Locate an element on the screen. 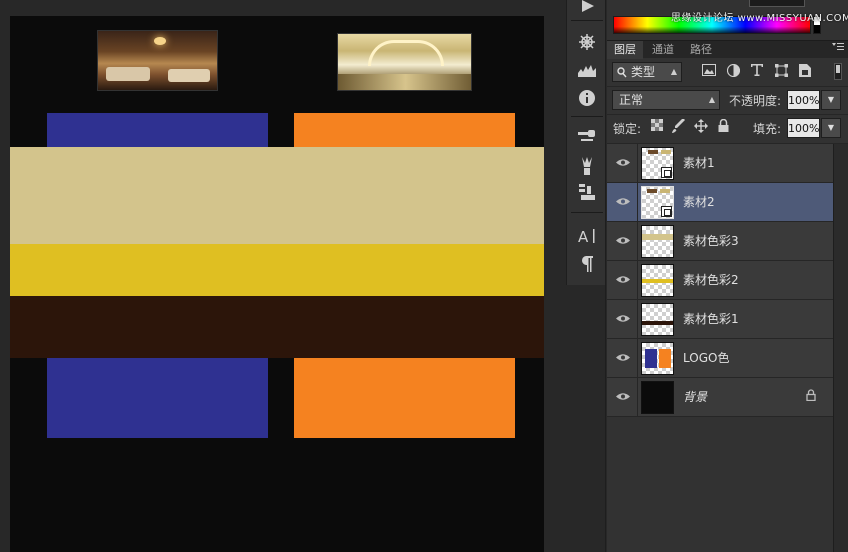  layer-filter-dropdown: 类型 ▲ is located at coordinates (647, 72).